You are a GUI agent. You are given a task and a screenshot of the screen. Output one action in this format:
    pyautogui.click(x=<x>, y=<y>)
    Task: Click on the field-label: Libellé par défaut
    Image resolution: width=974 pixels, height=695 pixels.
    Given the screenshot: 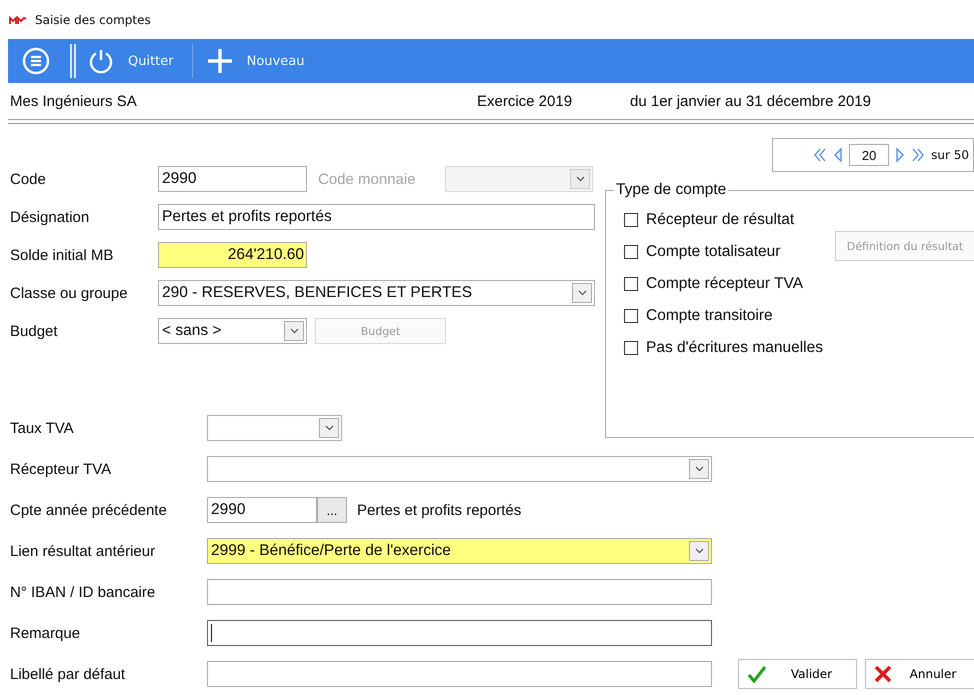 What is the action you would take?
    pyautogui.click(x=68, y=674)
    